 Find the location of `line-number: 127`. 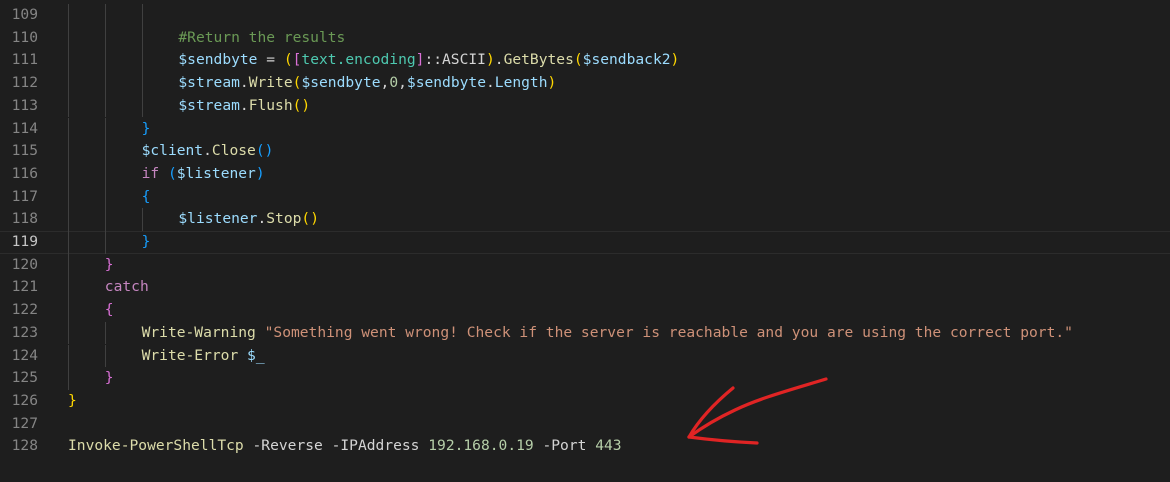

line-number: 127 is located at coordinates (19, 424).